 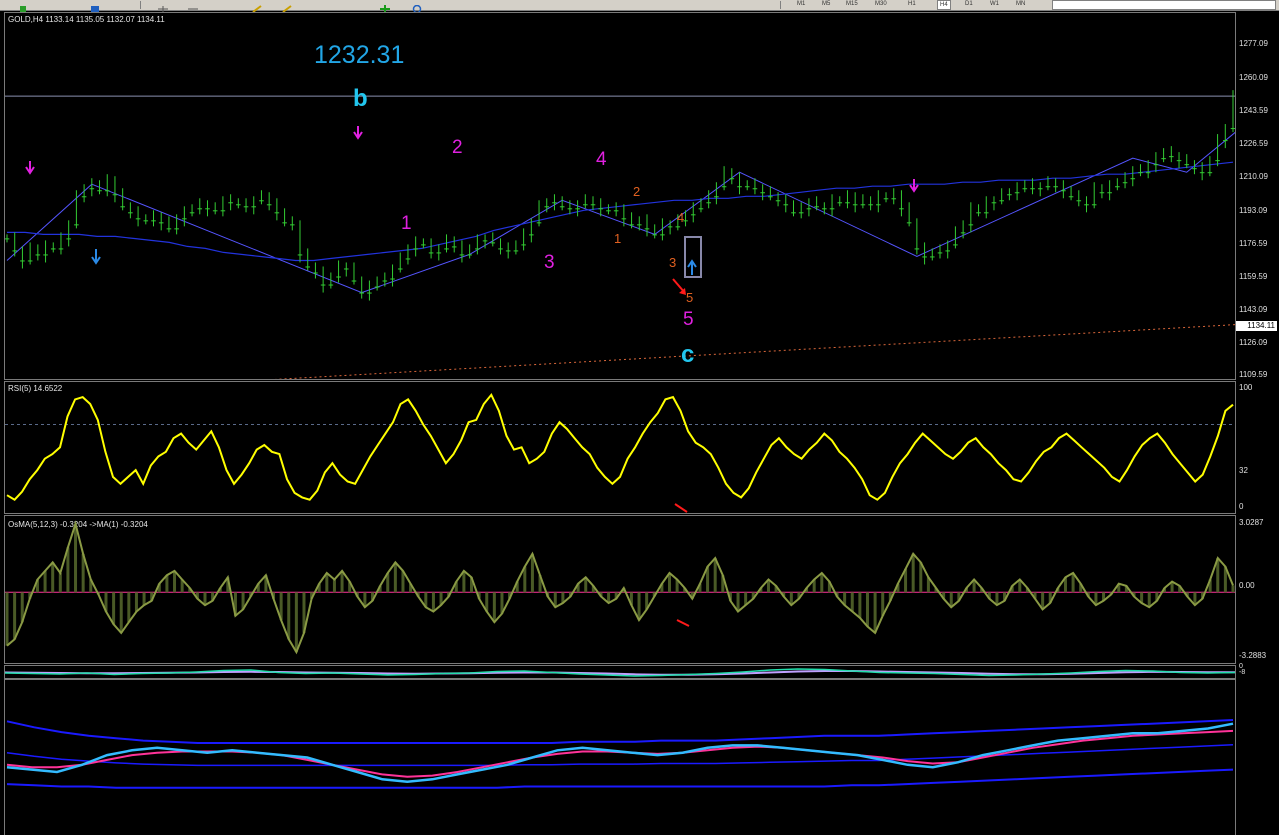 What do you see at coordinates (1257, 756) in the screenshot?
I see `bands-scale` at bounding box center [1257, 756].